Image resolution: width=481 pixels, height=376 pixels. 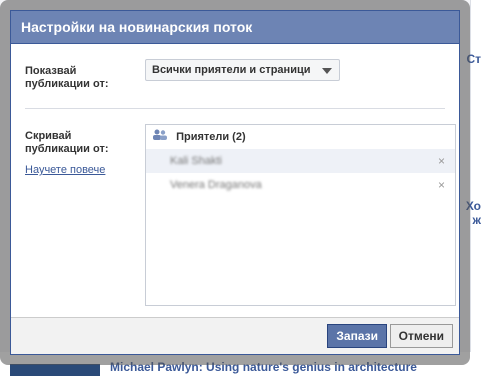 What do you see at coordinates (300, 137) in the screenshot?
I see `list-header: Приятели (2)` at bounding box center [300, 137].